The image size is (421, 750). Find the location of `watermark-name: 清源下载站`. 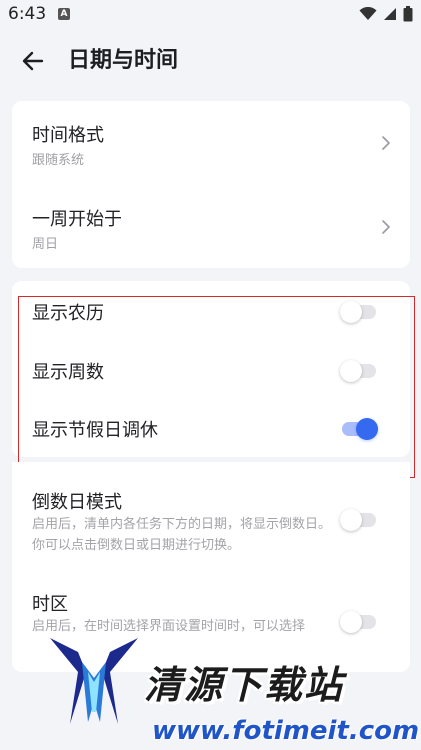

watermark-name: 清源下载站 is located at coordinates (244, 685).